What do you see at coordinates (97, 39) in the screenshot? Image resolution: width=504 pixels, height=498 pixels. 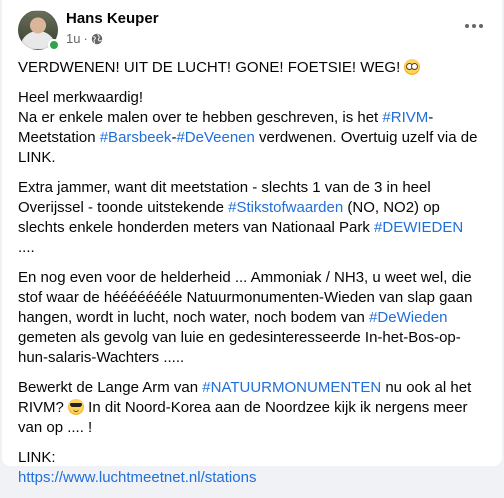 I see `globe-icon` at bounding box center [97, 39].